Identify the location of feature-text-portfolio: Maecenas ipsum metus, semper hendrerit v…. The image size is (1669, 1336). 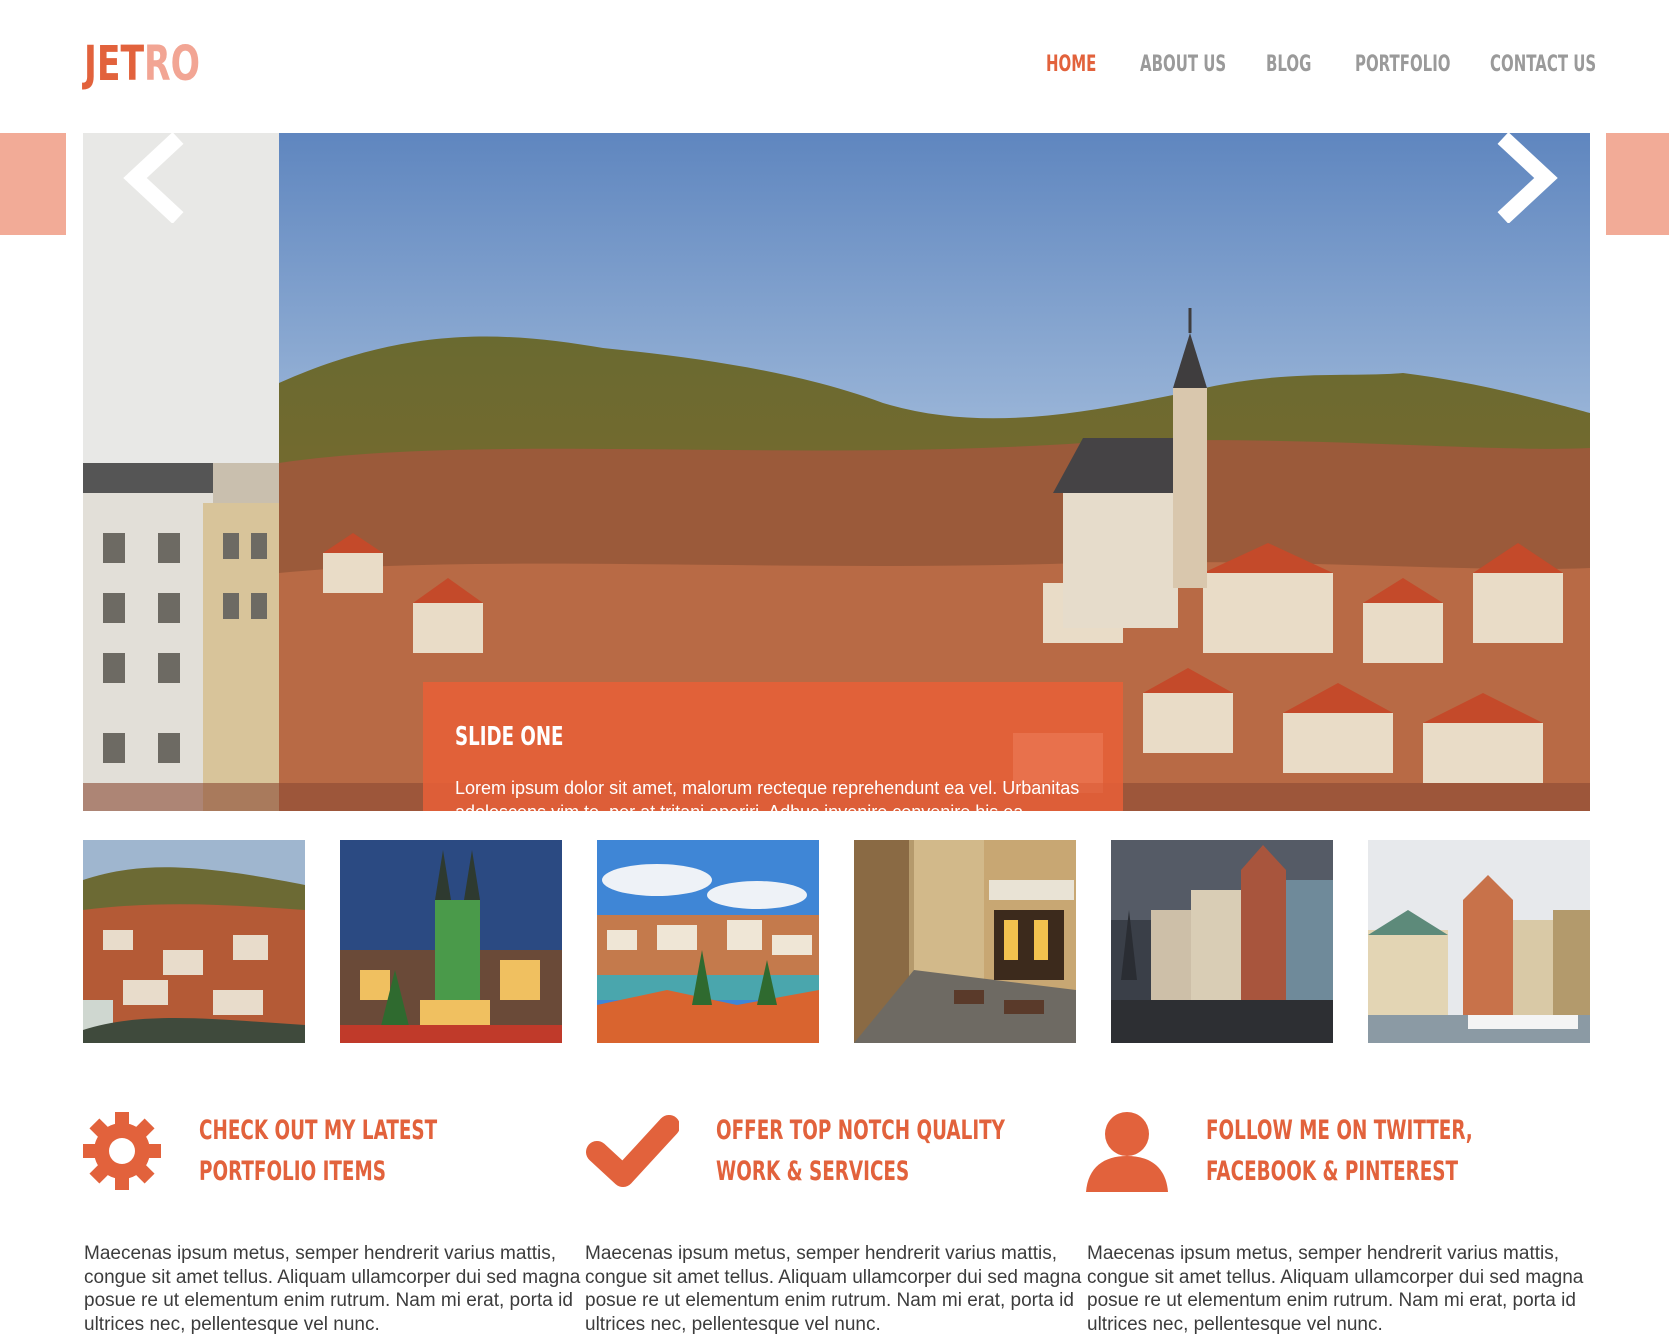
(332, 1289).